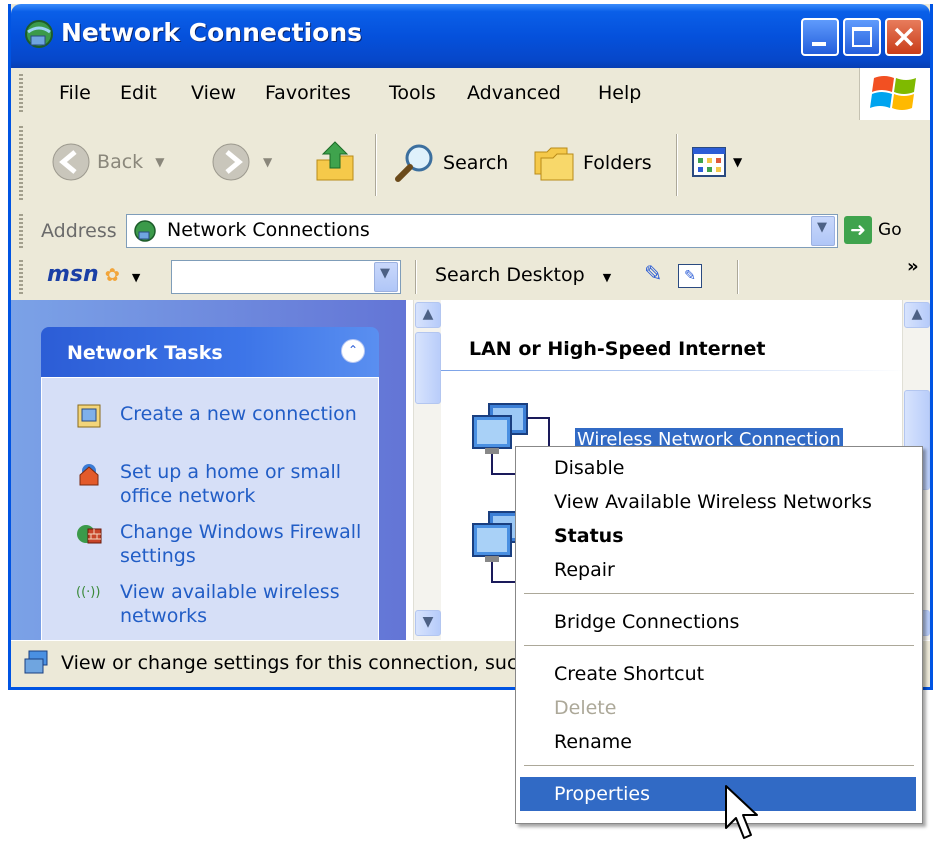 Image resolution: width=933 pixels, height=846 pixels. What do you see at coordinates (353, 351) in the screenshot?
I see `collapse-chevron-icon: ⌃` at bounding box center [353, 351].